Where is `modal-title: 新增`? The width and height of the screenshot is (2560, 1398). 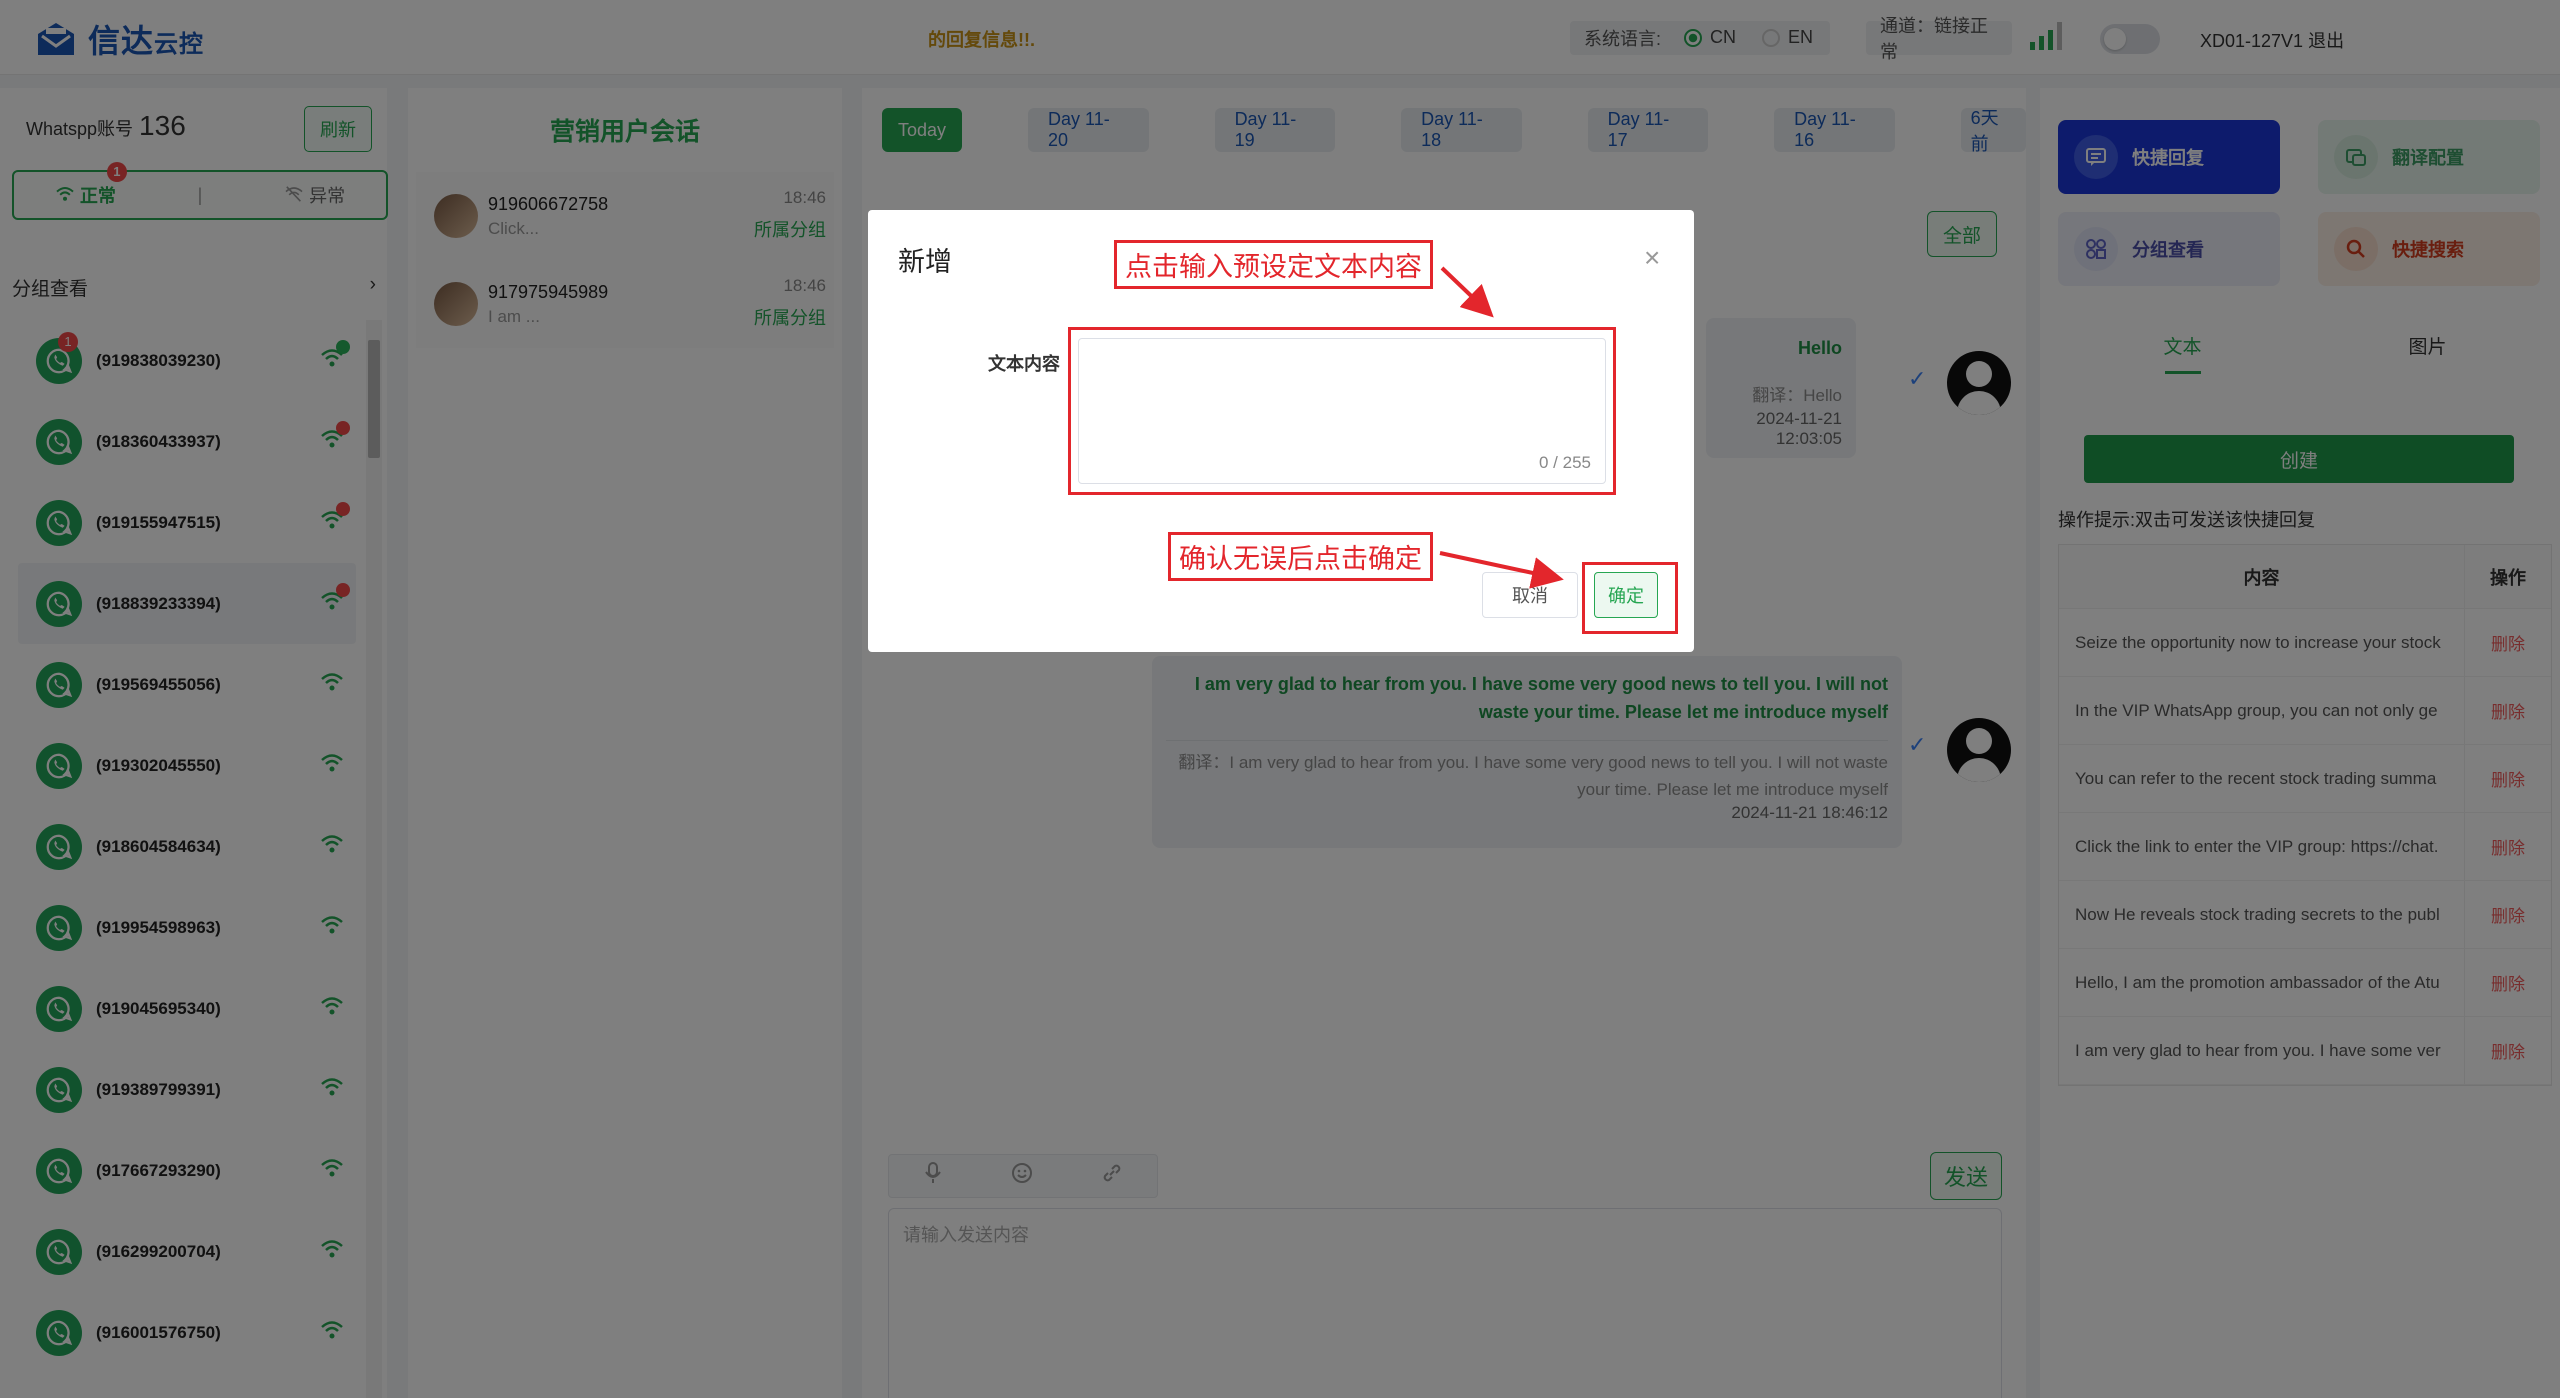
modal-title: 新增 is located at coordinates (925, 262).